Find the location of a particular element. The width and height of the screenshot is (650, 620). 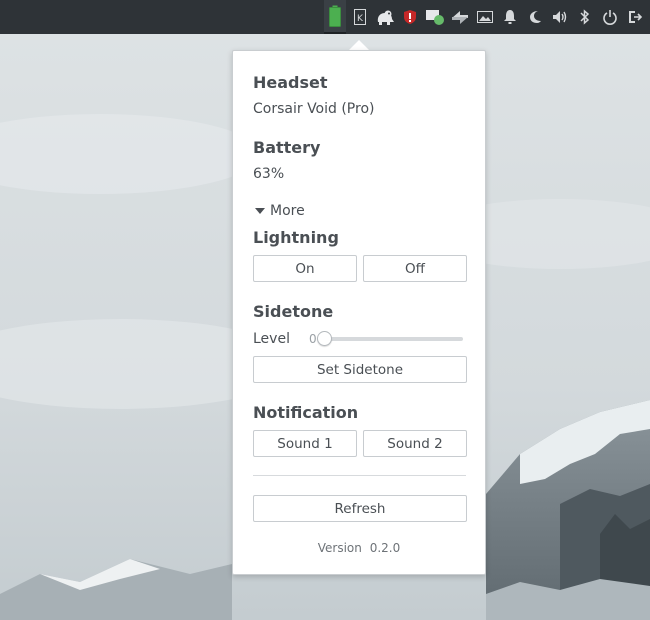

lightning-title: Lightning is located at coordinates (296, 237).